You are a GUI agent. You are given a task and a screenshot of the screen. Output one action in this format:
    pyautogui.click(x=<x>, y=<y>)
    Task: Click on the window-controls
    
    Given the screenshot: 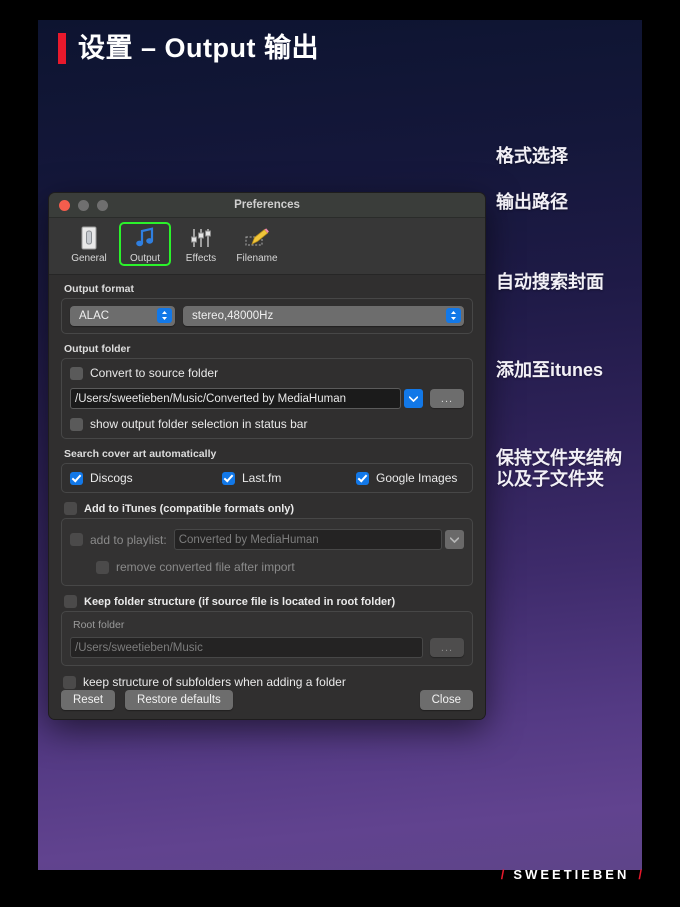 What is the action you would take?
    pyautogui.click(x=83, y=205)
    